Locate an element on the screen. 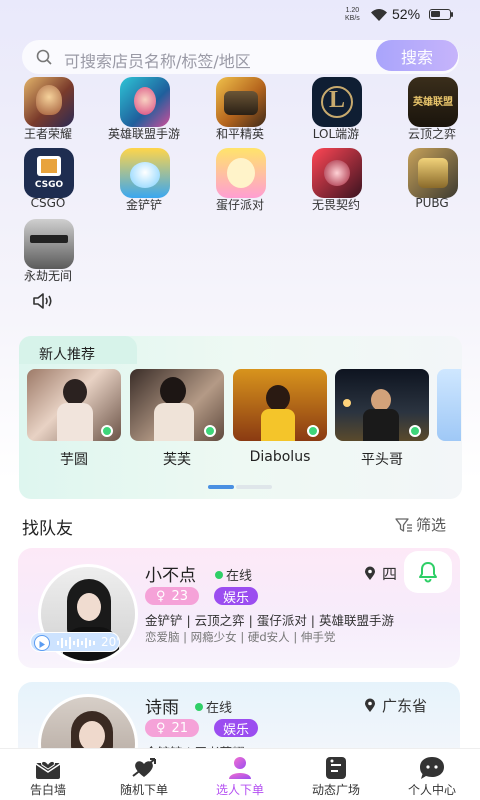  notify-button is located at coordinates (428, 572).